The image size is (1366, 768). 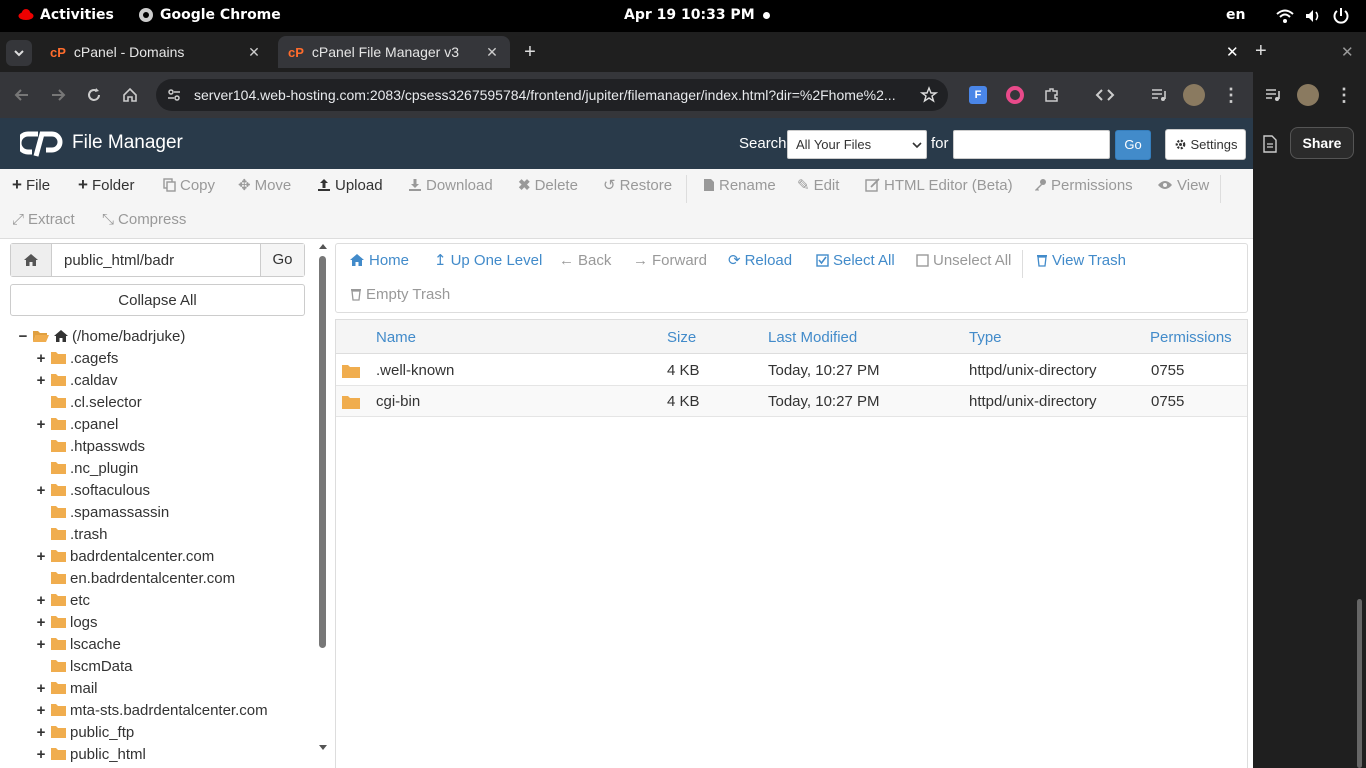 What do you see at coordinates (350, 185) in the screenshot?
I see `upload-button: Upload` at bounding box center [350, 185].